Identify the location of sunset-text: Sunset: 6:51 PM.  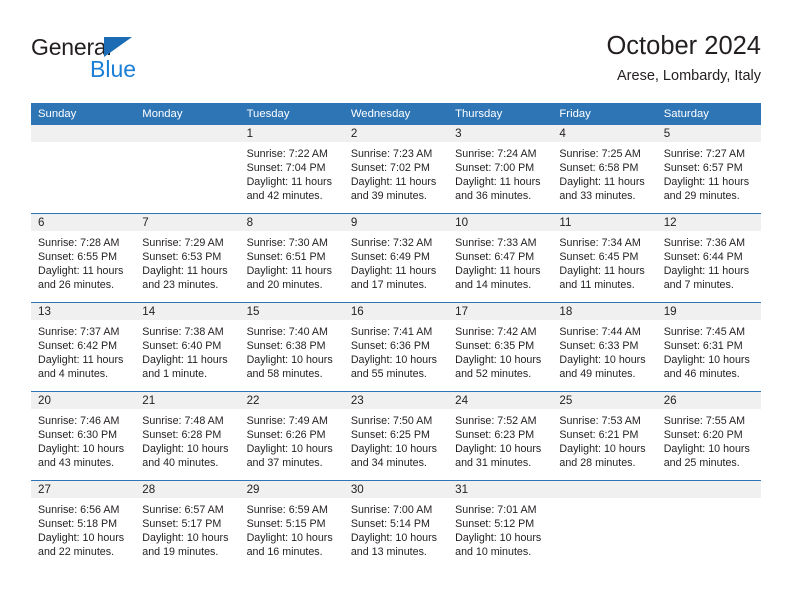
(286, 257).